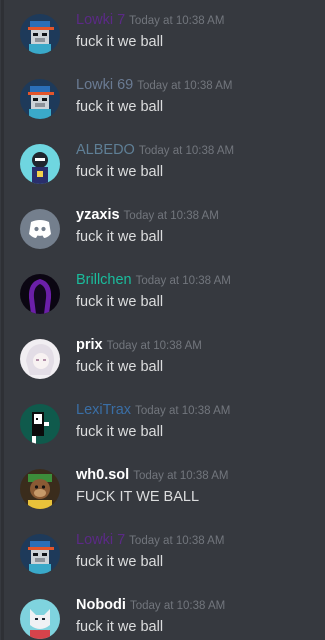 The image size is (325, 640). I want to click on author-name: LexiTrax, so click(103, 410).